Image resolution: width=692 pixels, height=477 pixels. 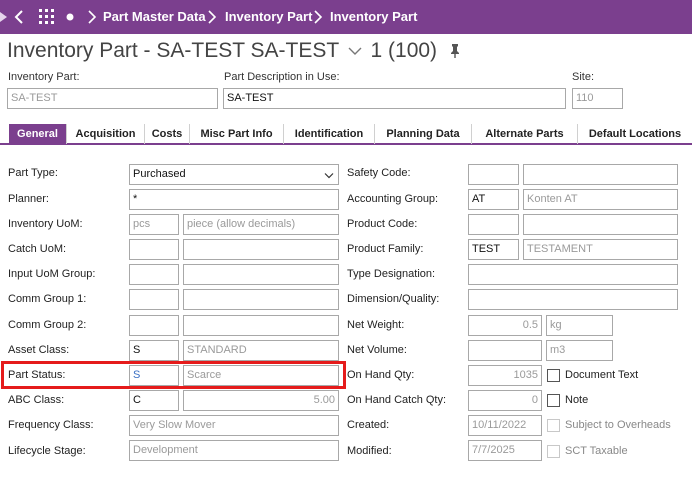 What do you see at coordinates (268, 16) in the screenshot?
I see `breadcrumb-inventory-part: Inventory Part` at bounding box center [268, 16].